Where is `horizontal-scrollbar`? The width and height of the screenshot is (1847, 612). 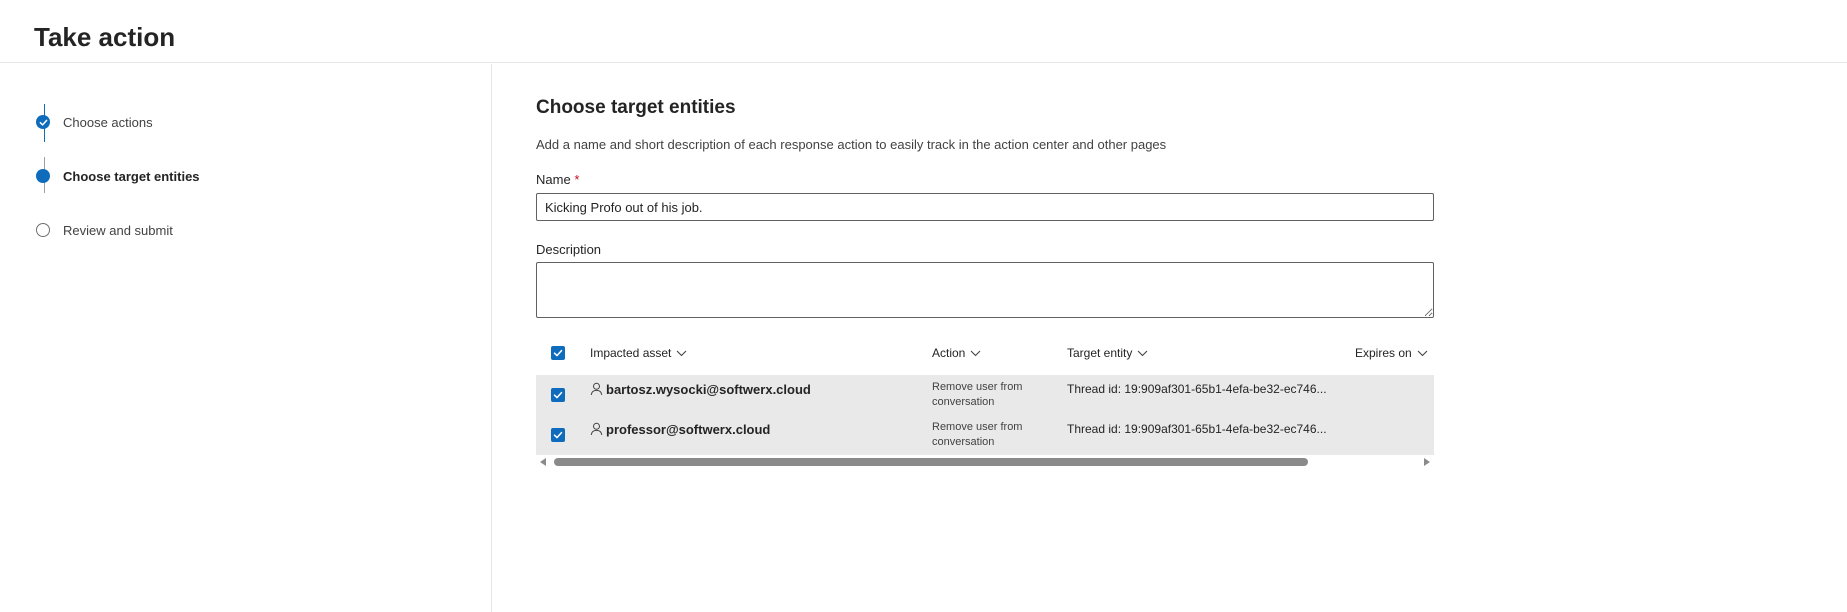
horizontal-scrollbar is located at coordinates (985, 462).